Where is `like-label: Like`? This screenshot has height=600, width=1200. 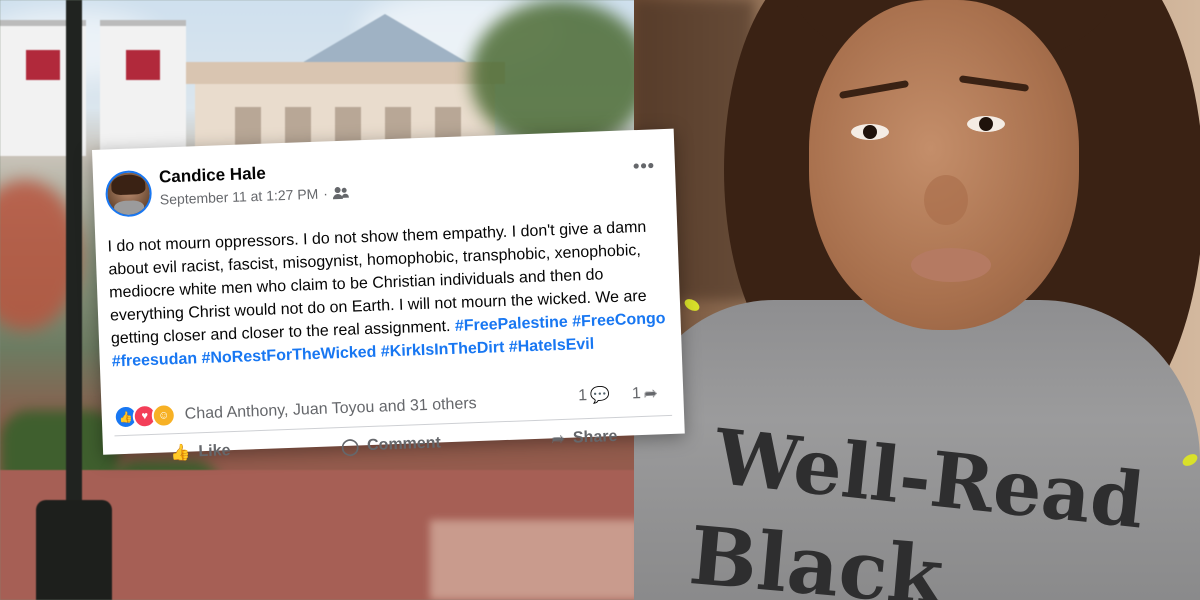 like-label: Like is located at coordinates (214, 451).